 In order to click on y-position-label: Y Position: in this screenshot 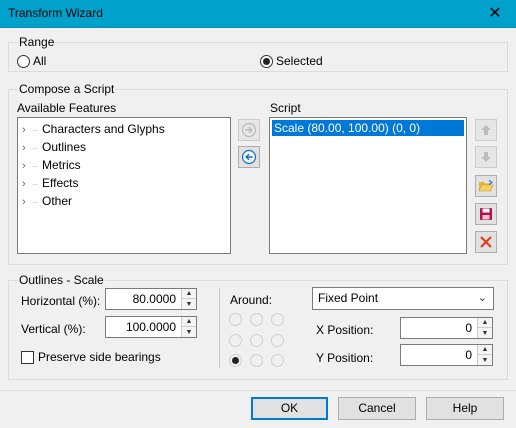, I will do `click(345, 358)`.